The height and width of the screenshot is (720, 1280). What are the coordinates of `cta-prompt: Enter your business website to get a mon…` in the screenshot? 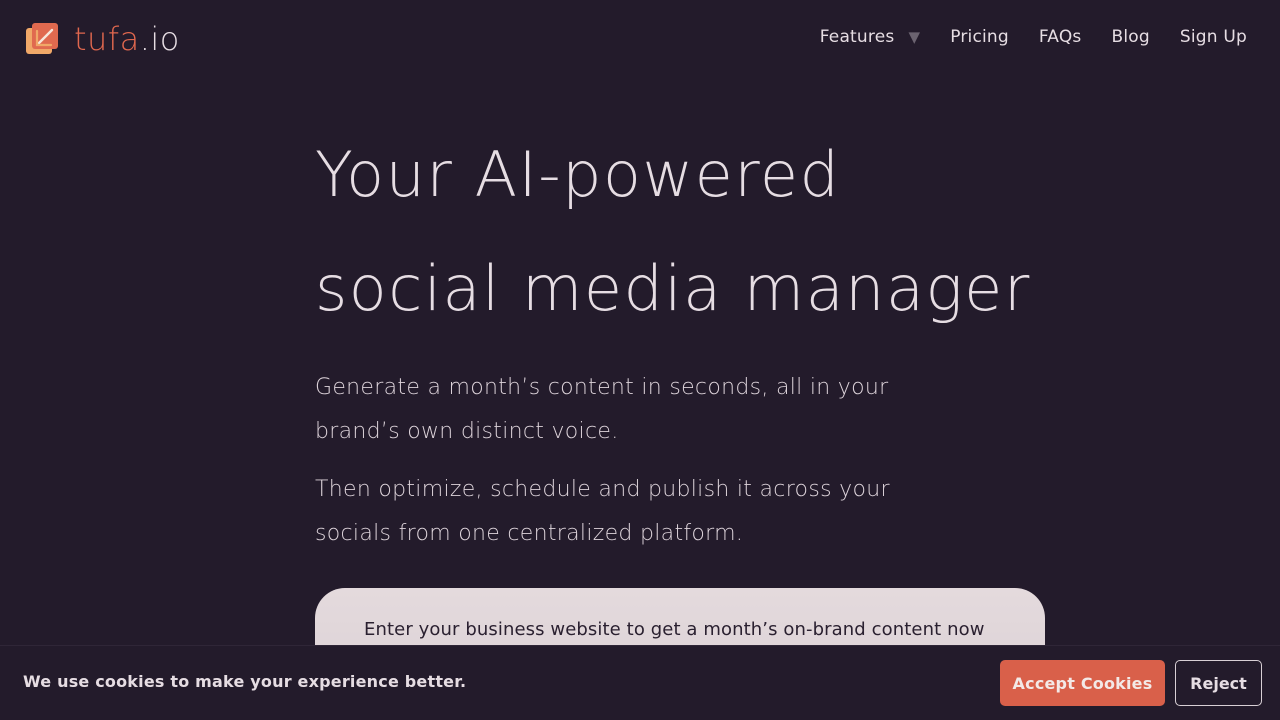 It's located at (674, 629).